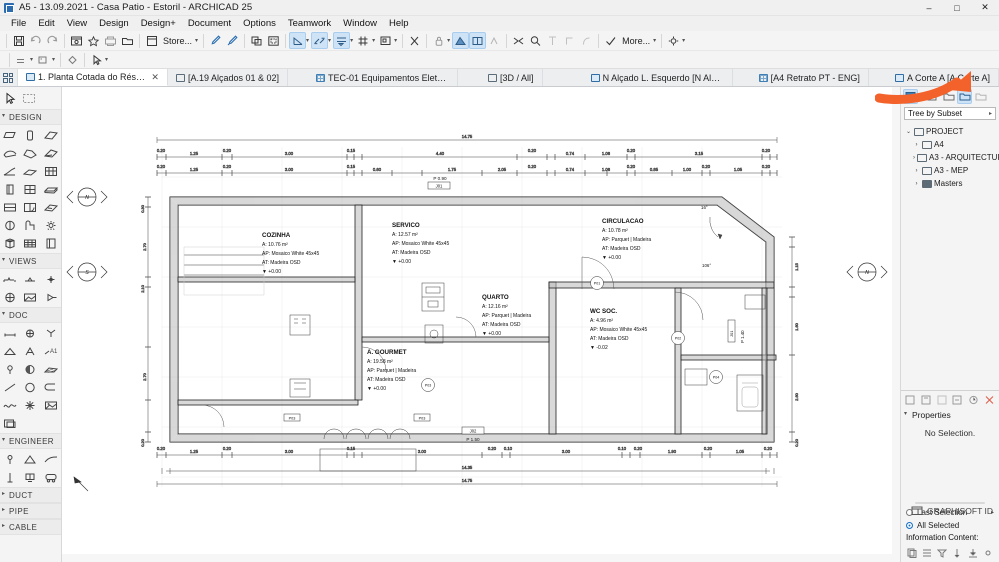 The height and width of the screenshot is (562, 999). Describe the element at coordinates (30, 441) in the screenshot. I see `palette-section-engineer-header: ENGINEER` at that location.